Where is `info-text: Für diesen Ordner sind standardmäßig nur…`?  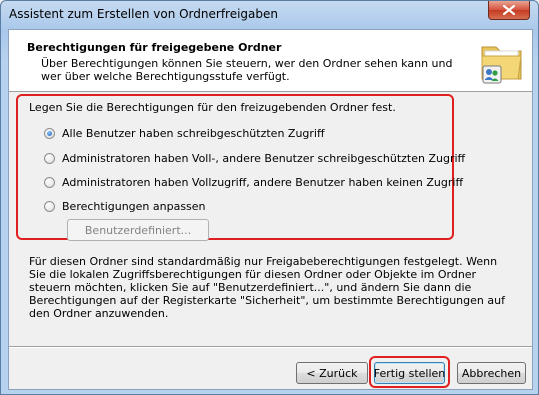 info-text: Für diesen Ordner sind standardmäßig nur… is located at coordinates (267, 287).